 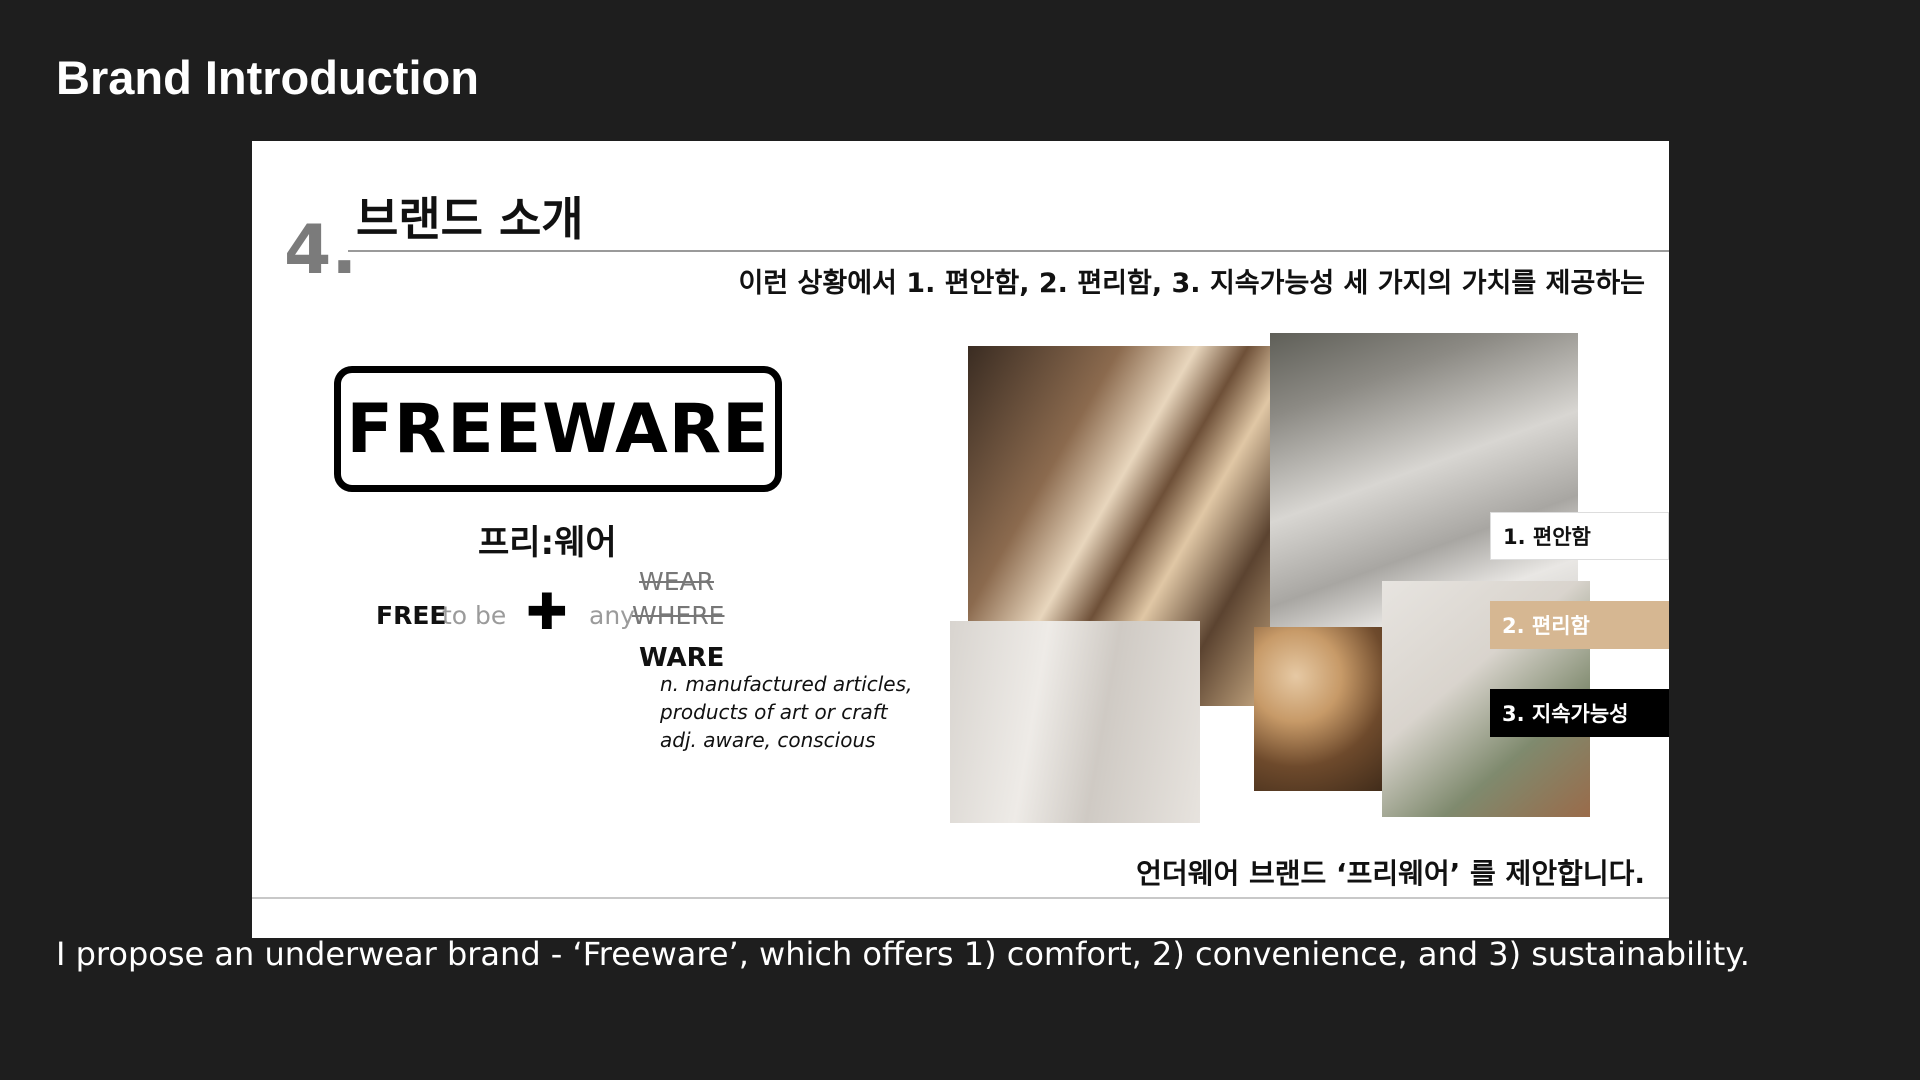 I want to click on slide-conclusion: 언더웨어 브랜드 ‘프리웨어’ 를 제안합니다., so click(x=1390, y=873).